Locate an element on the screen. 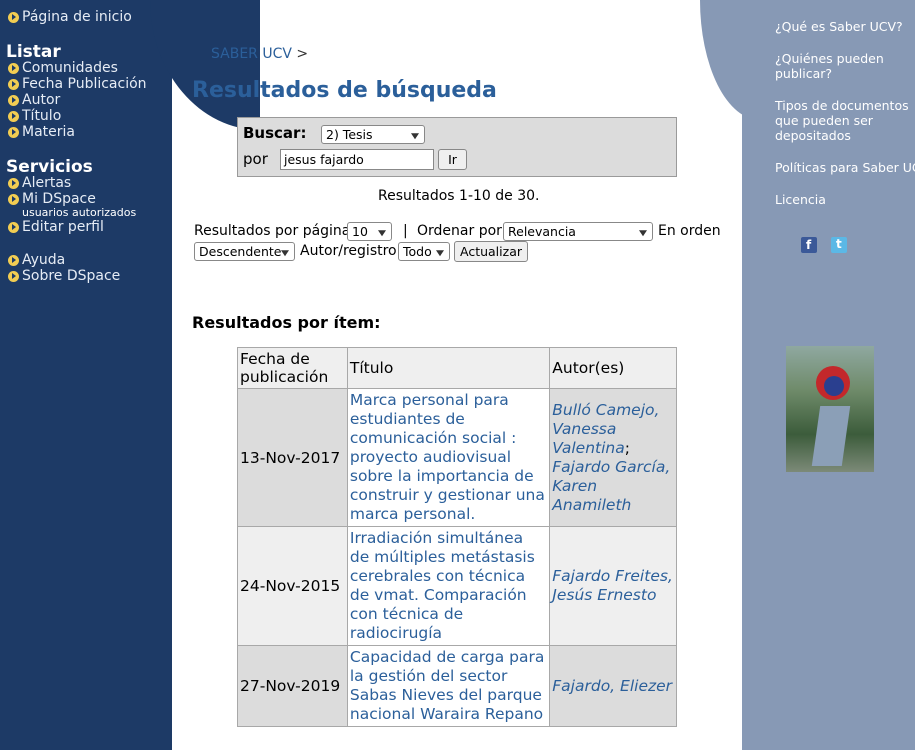 The width and height of the screenshot is (915, 750). nav-label: Mi DSpace is located at coordinates (59, 199).